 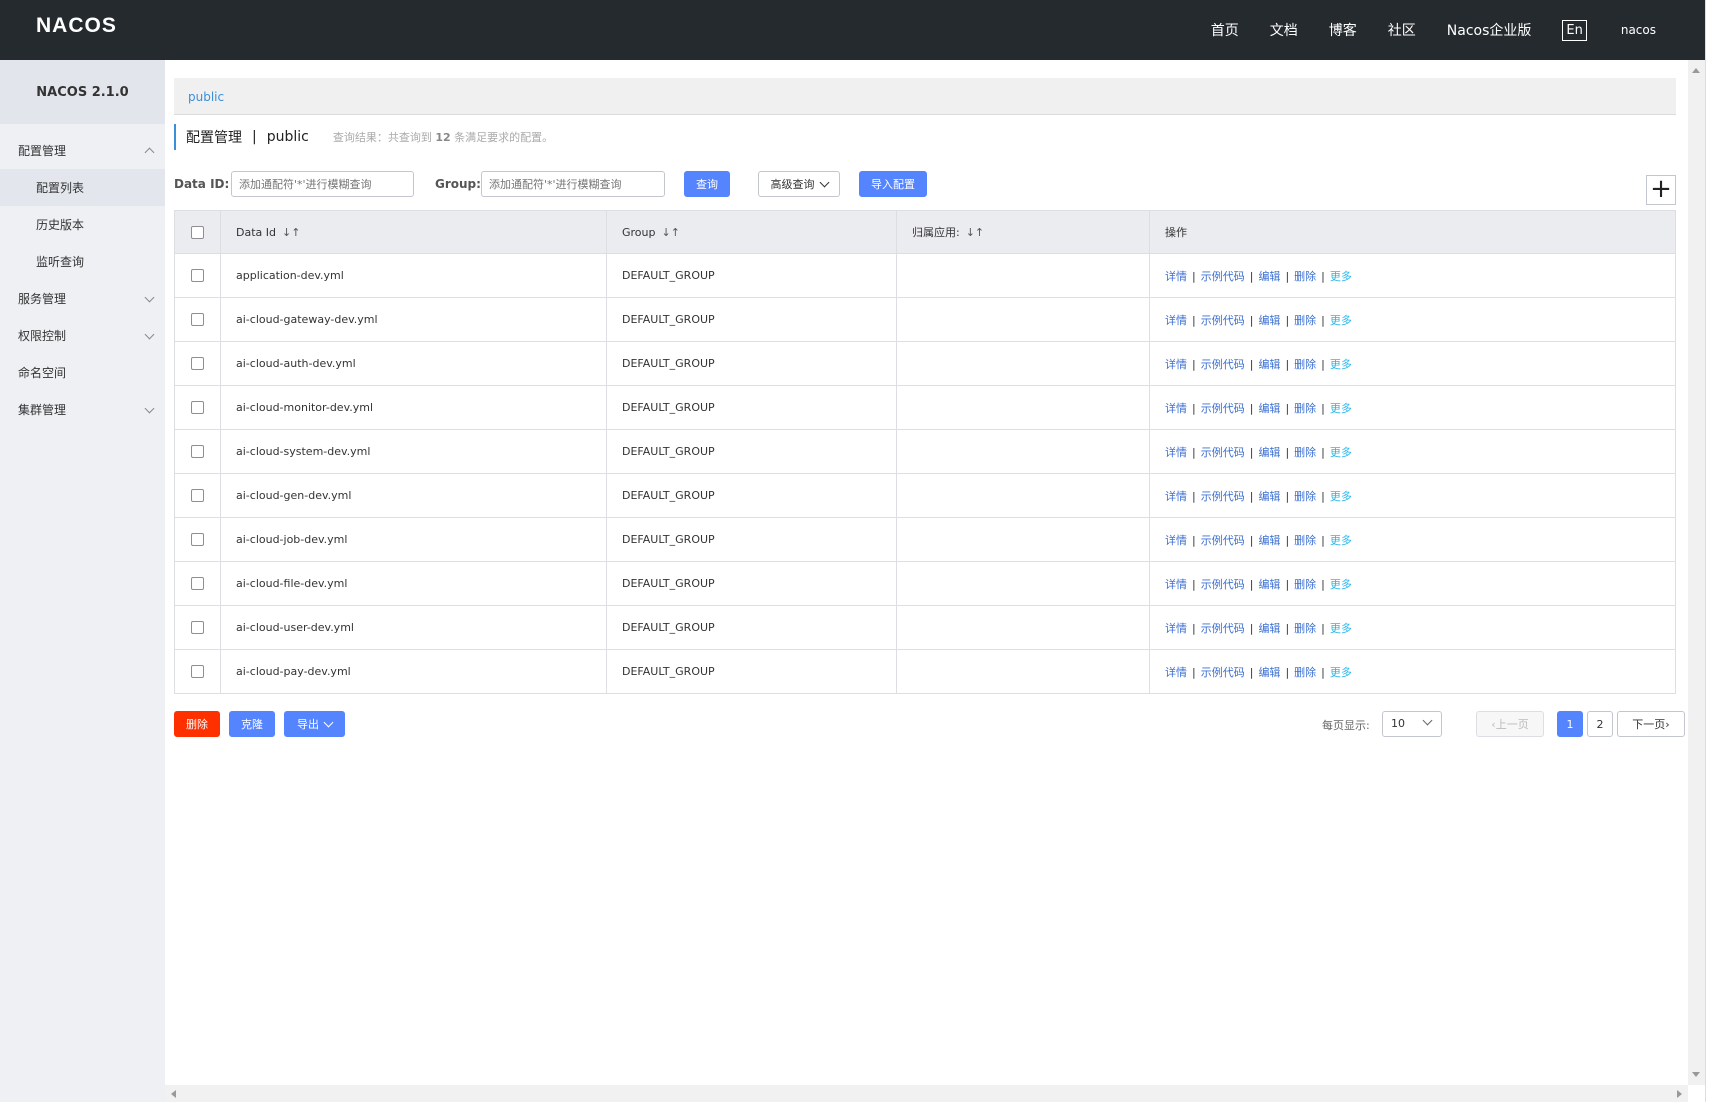 I want to click on export-button: 导出, so click(x=314, y=724).